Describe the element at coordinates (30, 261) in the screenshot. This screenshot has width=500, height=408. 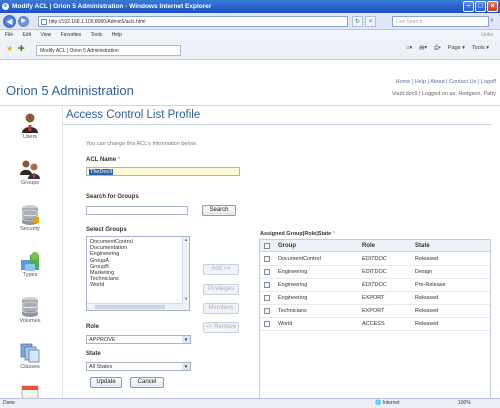
I see `types-icon` at that location.